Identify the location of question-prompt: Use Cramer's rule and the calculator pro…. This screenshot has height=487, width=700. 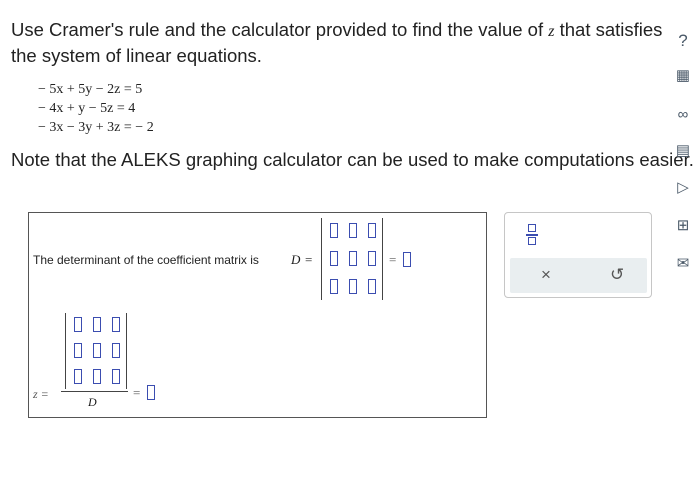
(341, 43).